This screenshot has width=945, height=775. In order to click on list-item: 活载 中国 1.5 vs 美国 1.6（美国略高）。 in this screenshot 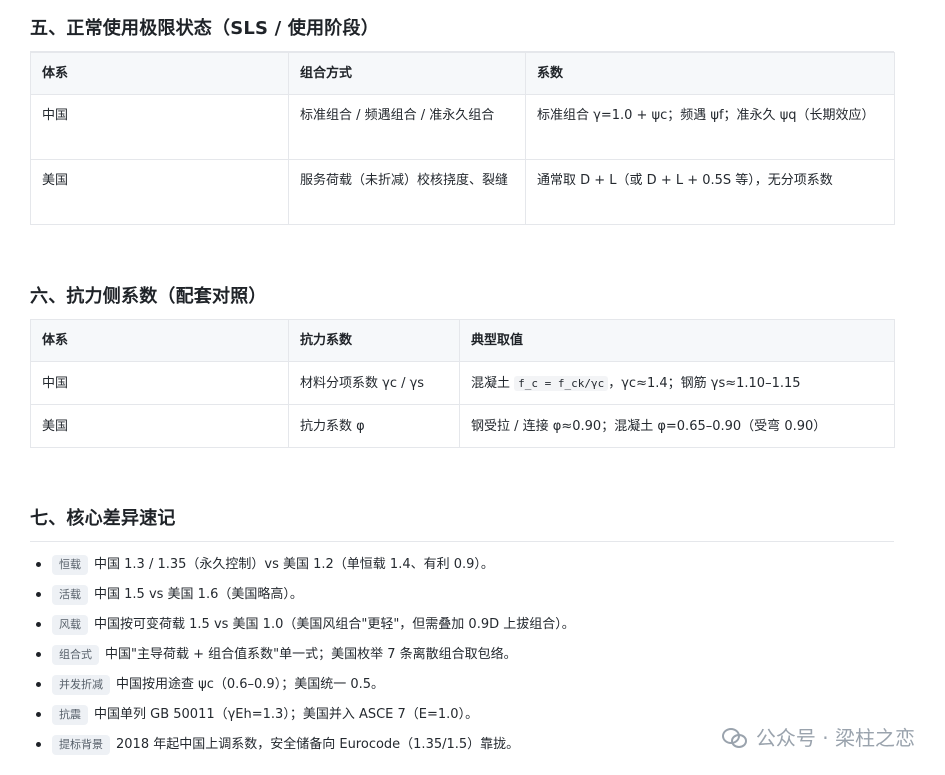, I will do `click(464, 597)`.